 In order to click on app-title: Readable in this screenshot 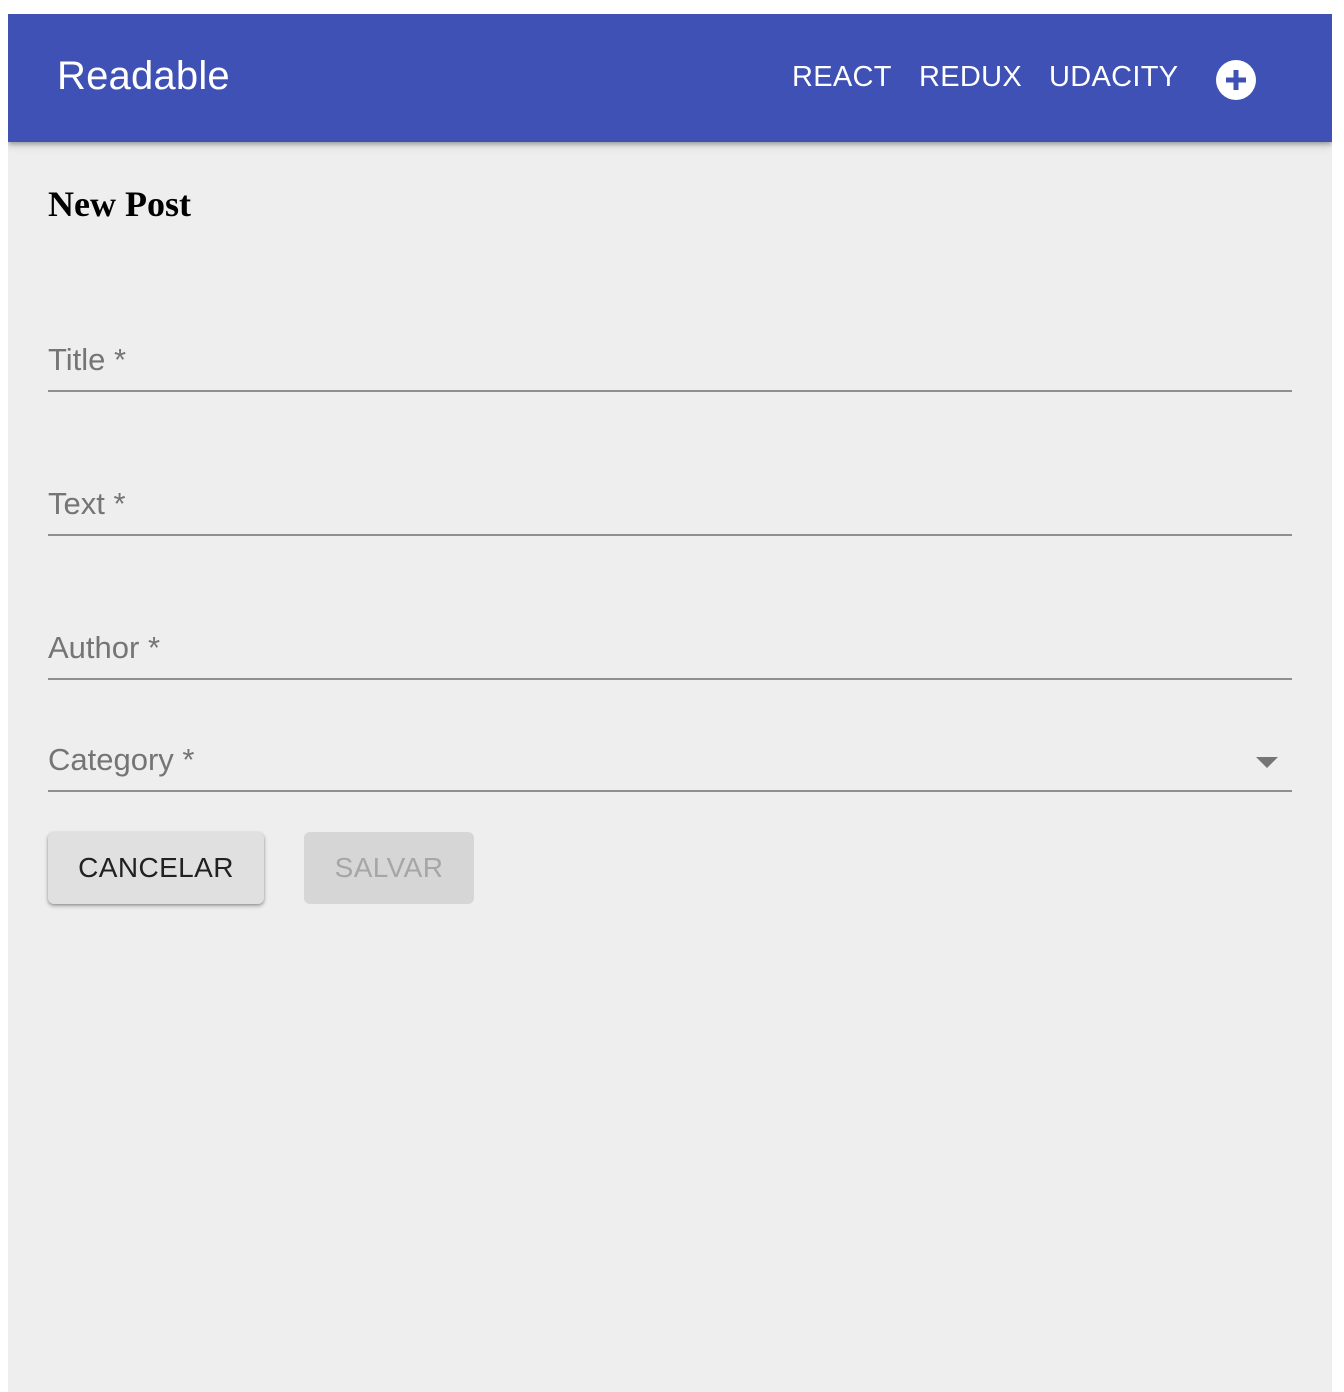, I will do `click(143, 76)`.